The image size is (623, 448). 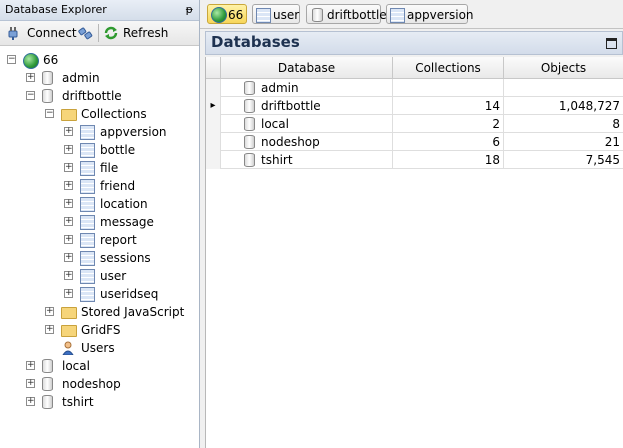 What do you see at coordinates (414, 43) in the screenshot?
I see `databases-panel-header: Databases` at bounding box center [414, 43].